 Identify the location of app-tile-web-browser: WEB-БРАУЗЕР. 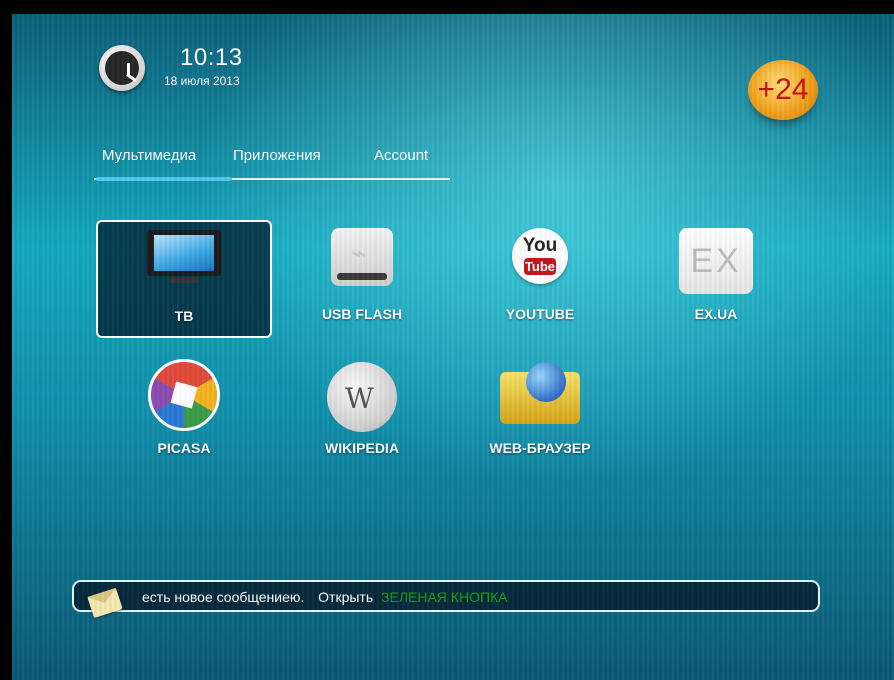
(540, 413).